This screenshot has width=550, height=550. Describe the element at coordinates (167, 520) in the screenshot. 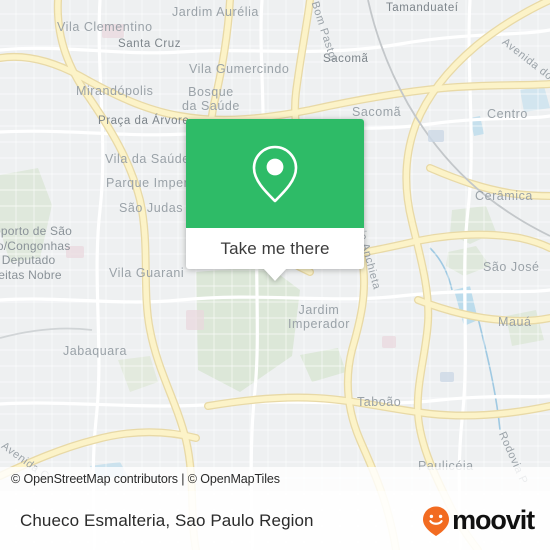

I see `place-title: Chueco Esmalteria, Sao Paulo Region` at that location.